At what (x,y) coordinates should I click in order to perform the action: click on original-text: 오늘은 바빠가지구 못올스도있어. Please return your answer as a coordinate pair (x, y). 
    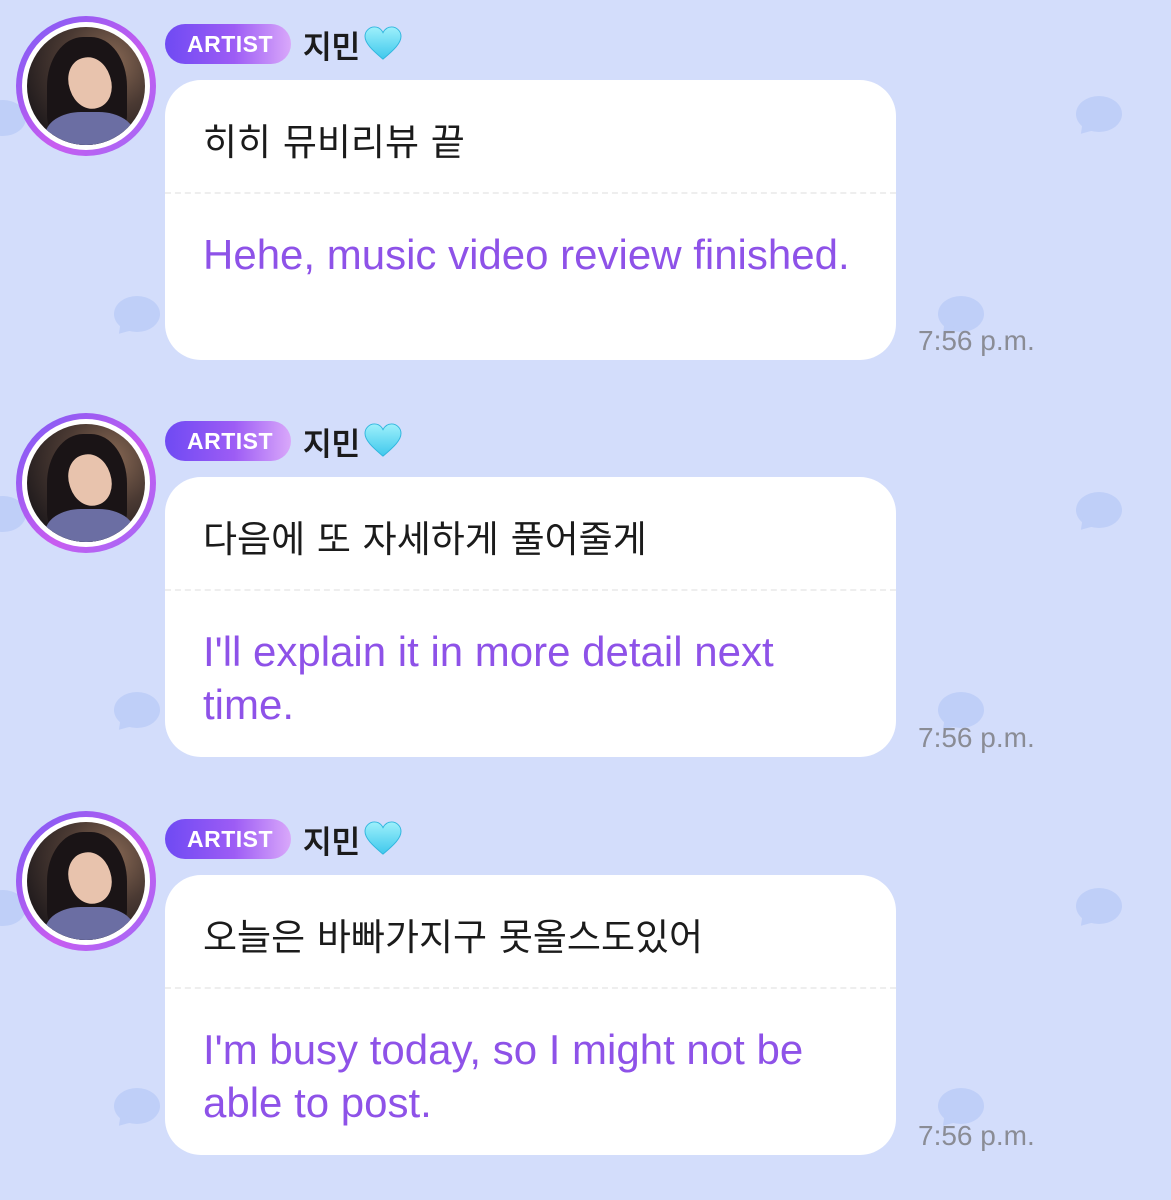
    Looking at the image, I should click on (453, 937).